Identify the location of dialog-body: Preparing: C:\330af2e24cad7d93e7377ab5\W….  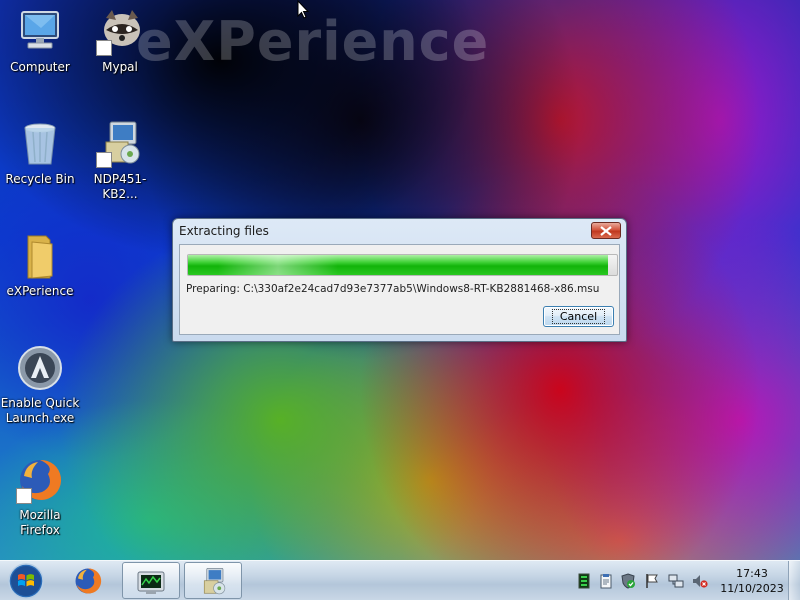
(399, 289).